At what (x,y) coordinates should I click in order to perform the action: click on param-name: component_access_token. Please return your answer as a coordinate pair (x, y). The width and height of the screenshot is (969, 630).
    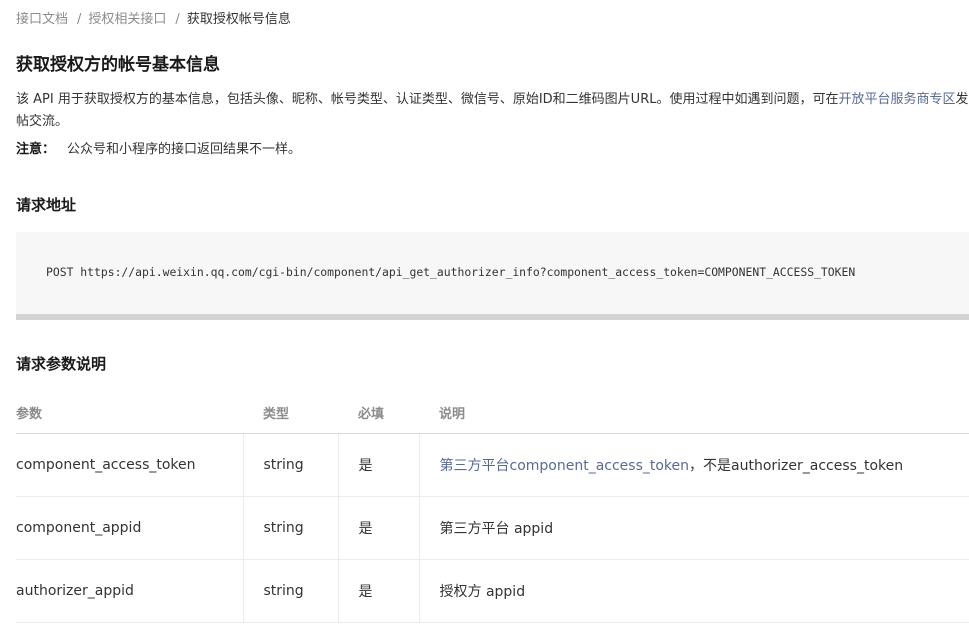
    Looking at the image, I should click on (129, 465).